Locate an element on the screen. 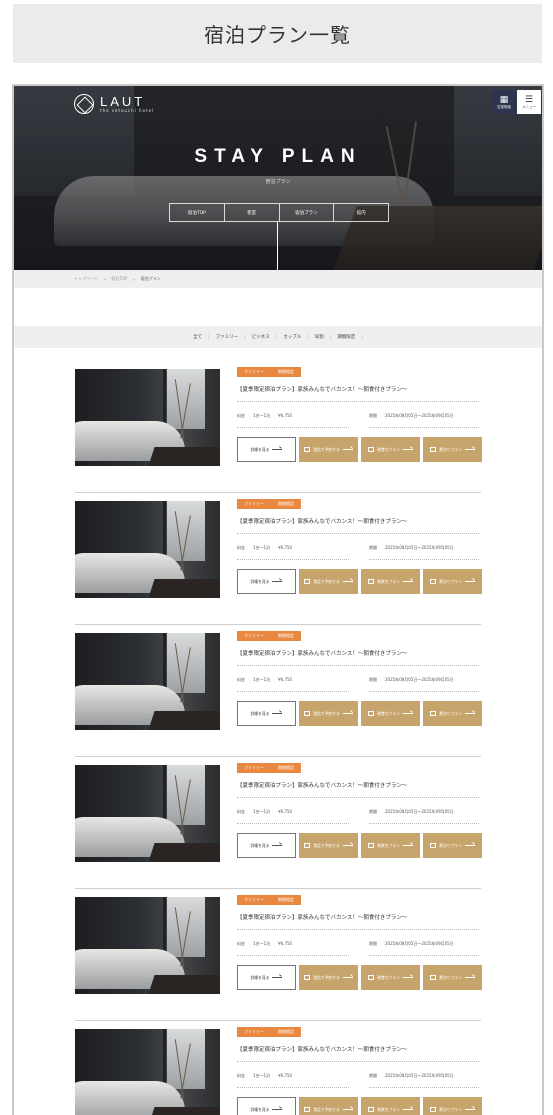 Image resolution: width=553 pixels, height=1115 pixels. filter-all: 全て is located at coordinates (197, 337).